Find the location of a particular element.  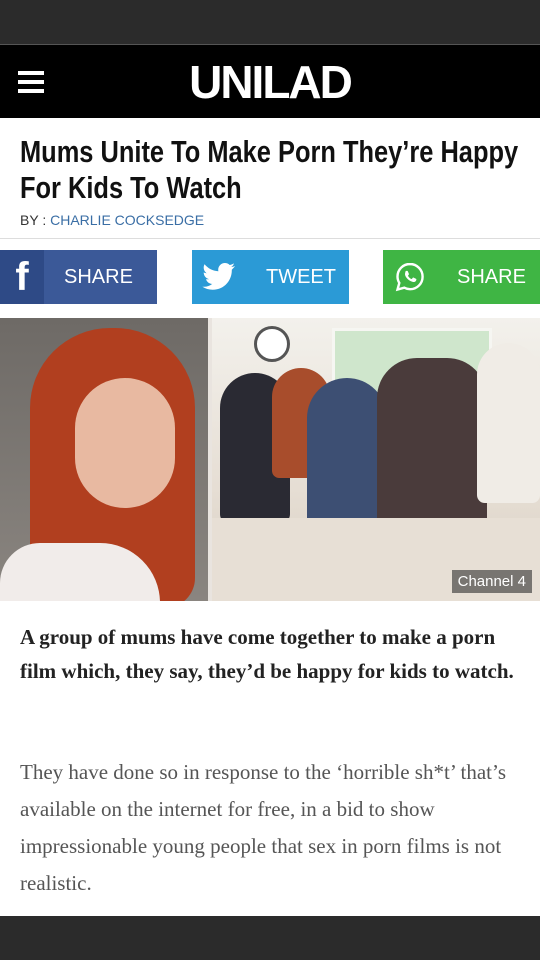

author-link: CHARLIE COCKSEDGE is located at coordinates (127, 220).